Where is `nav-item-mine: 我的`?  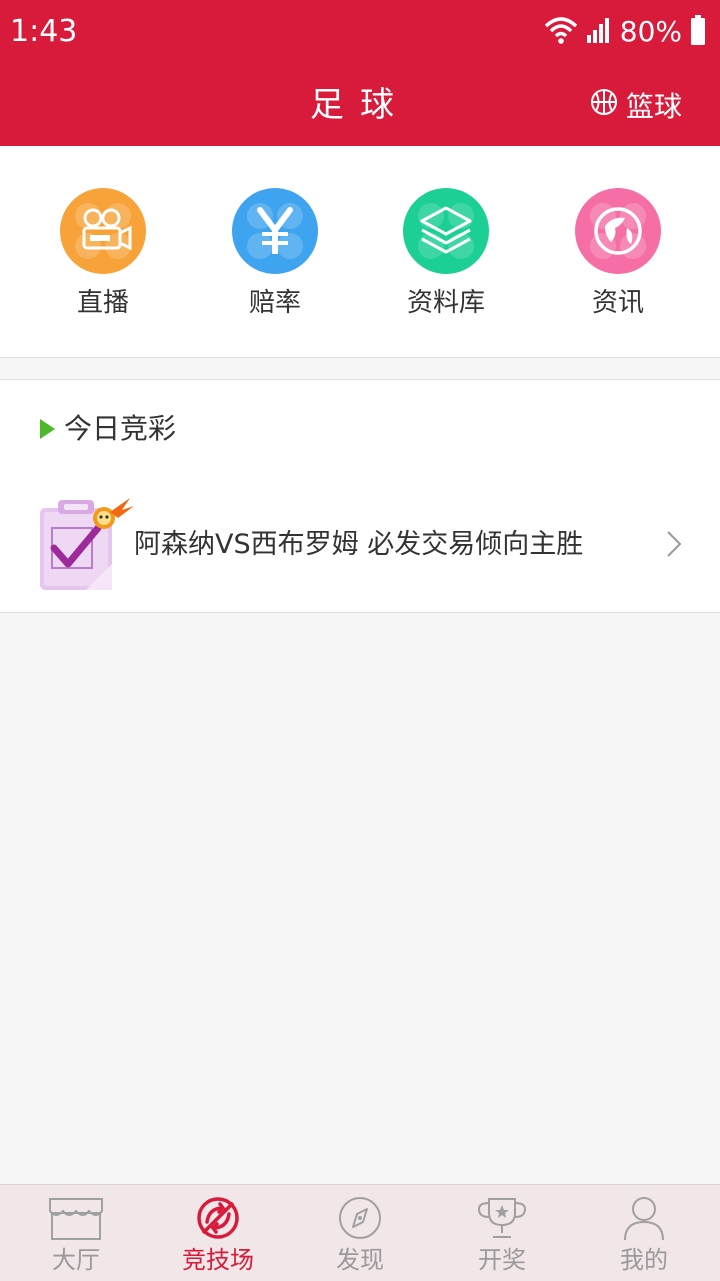
nav-item-mine: 我的 is located at coordinates (644, 1233).